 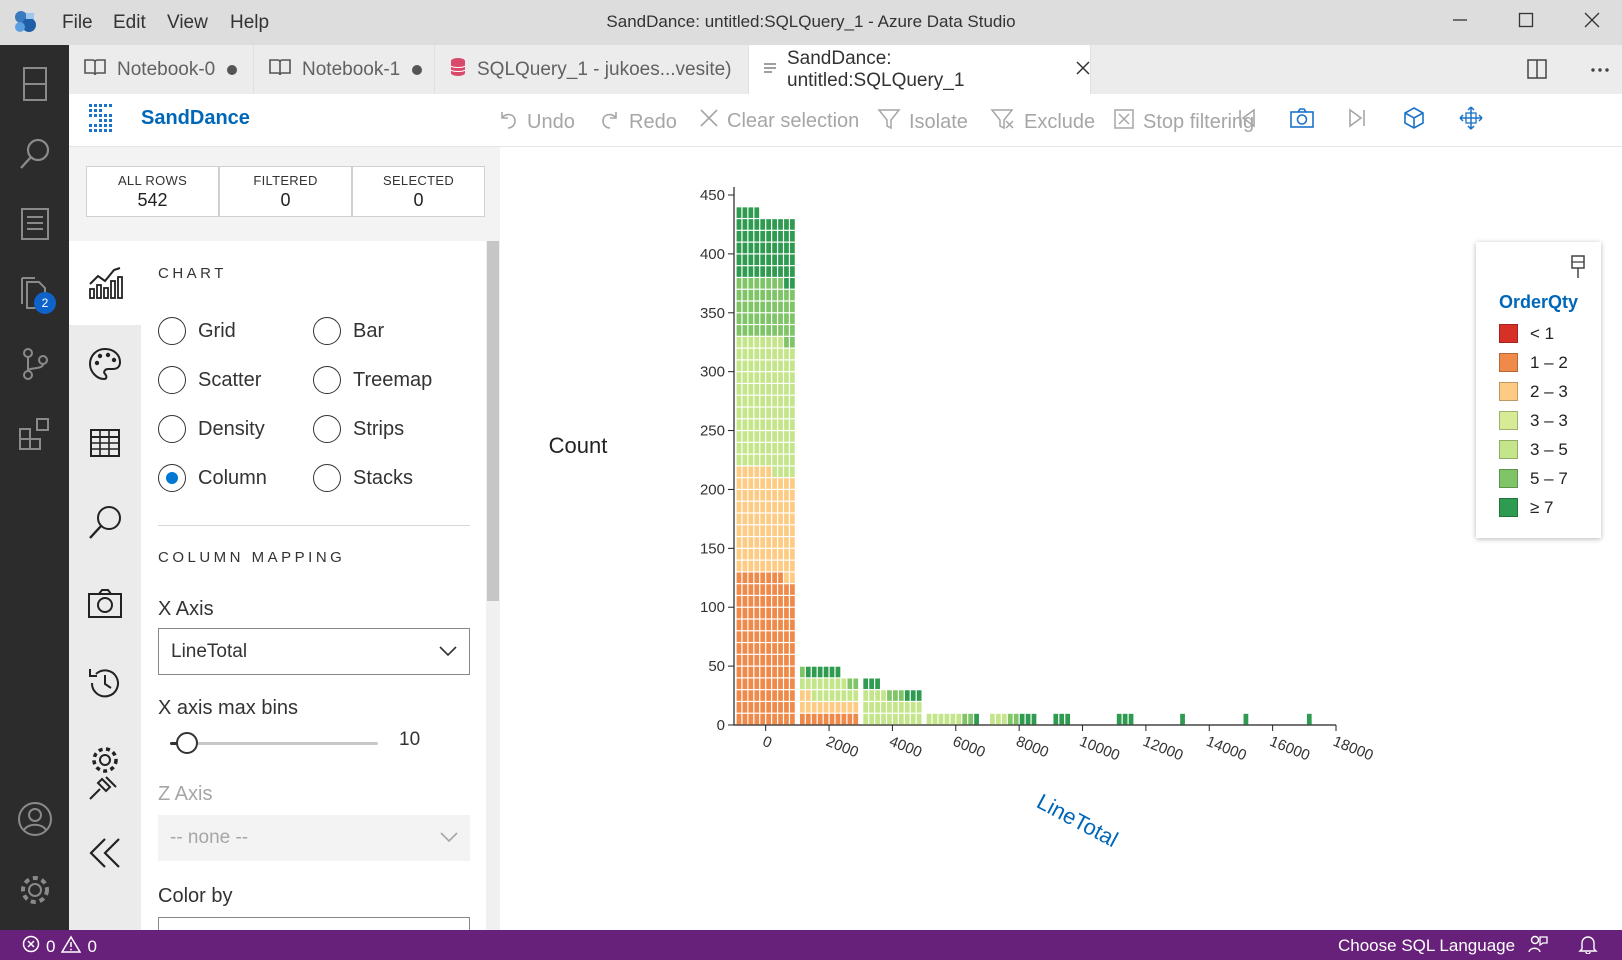 I want to click on collapse-panel-button, so click(x=105, y=855).